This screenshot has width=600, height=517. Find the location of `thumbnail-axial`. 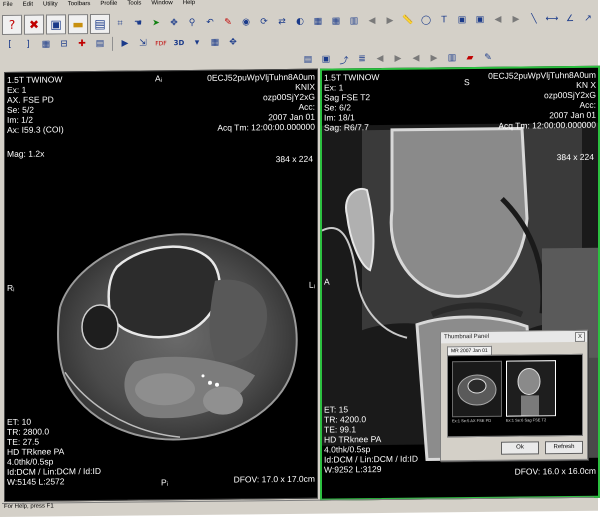

thumbnail-axial is located at coordinates (477, 389).